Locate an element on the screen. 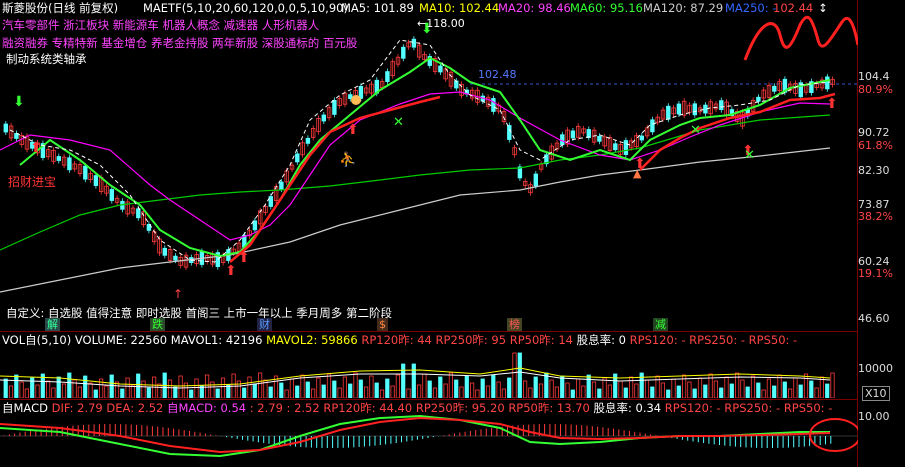 The height and width of the screenshot is (467, 905). tag-jie: 解 is located at coordinates (52, 324).